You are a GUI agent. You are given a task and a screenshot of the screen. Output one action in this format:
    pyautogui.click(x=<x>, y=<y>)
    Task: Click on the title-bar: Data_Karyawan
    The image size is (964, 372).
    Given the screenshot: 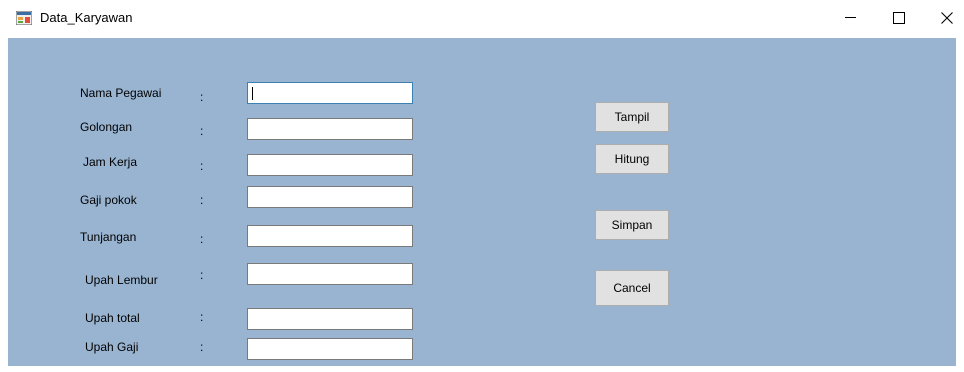 What is the action you would take?
    pyautogui.click(x=482, y=19)
    